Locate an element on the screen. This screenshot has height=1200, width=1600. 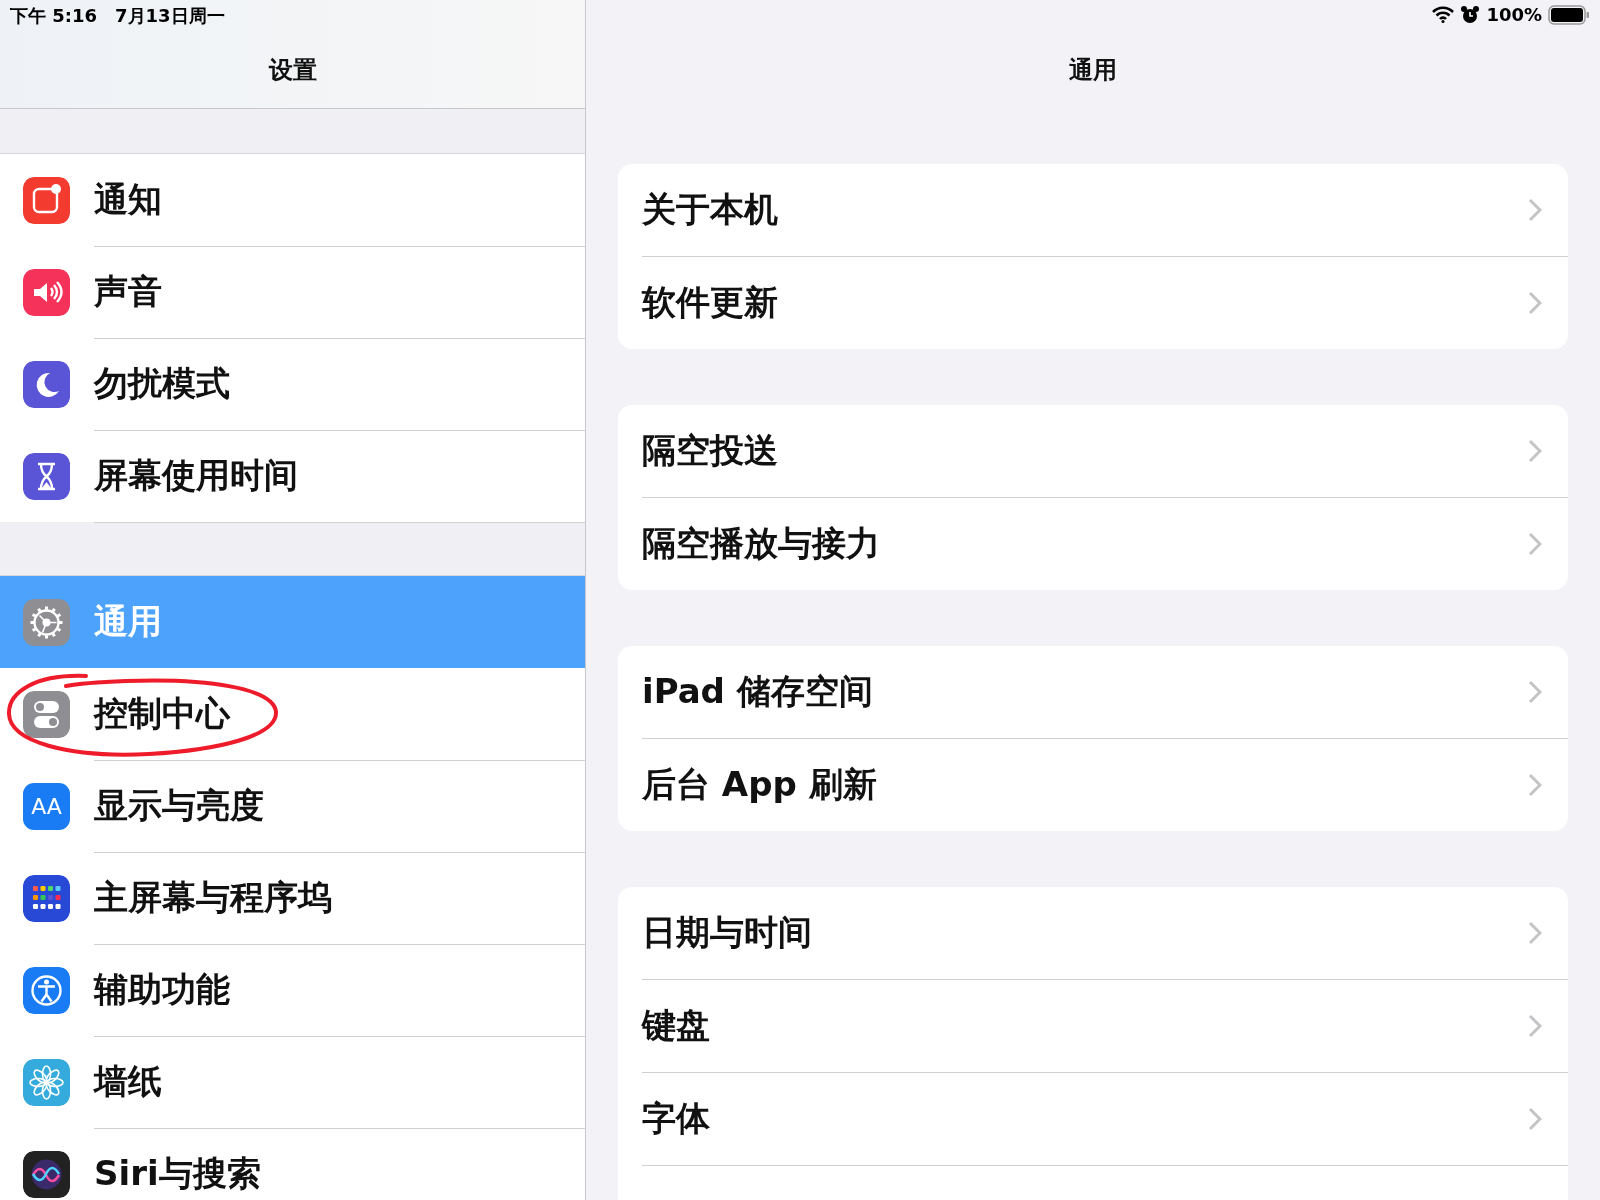
page-title: 通用 is located at coordinates (1093, 70).